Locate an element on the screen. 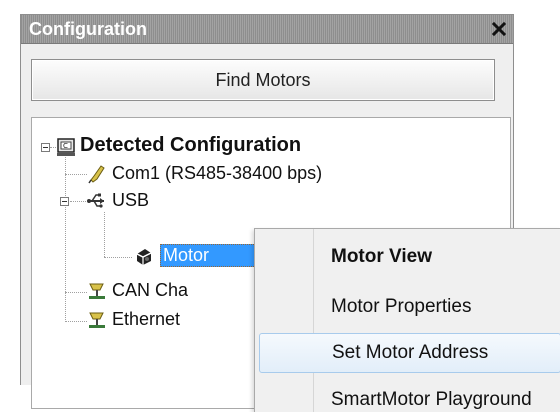 Image resolution: width=560 pixels, height=412 pixels. find-motors-button: Find Motors is located at coordinates (263, 80).